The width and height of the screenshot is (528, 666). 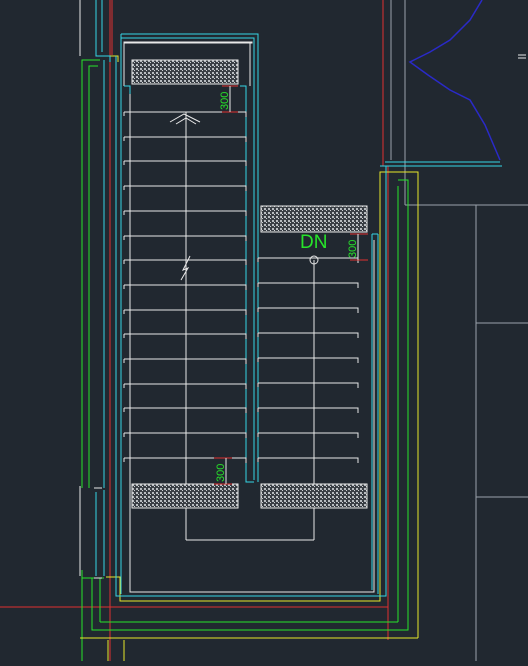 What do you see at coordinates (225, 101) in the screenshot?
I see `dimension-label-top-left: 300` at bounding box center [225, 101].